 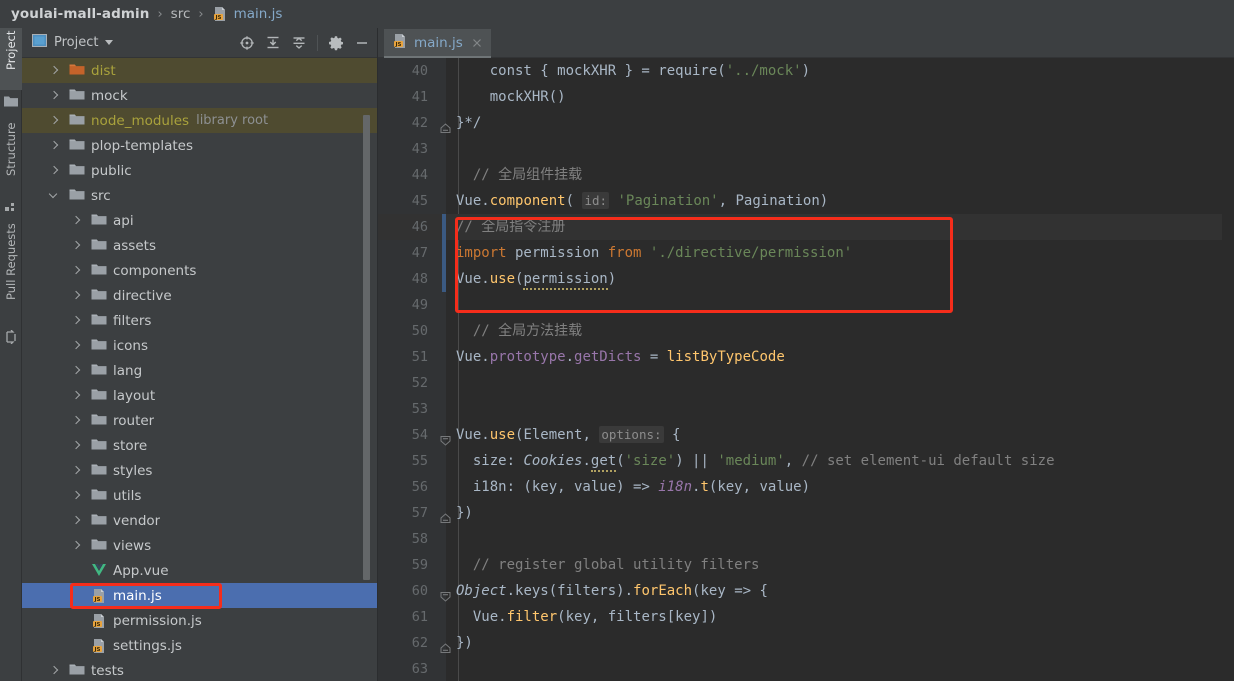 I want to click on tree-item-assets: assets, so click(x=200, y=245).